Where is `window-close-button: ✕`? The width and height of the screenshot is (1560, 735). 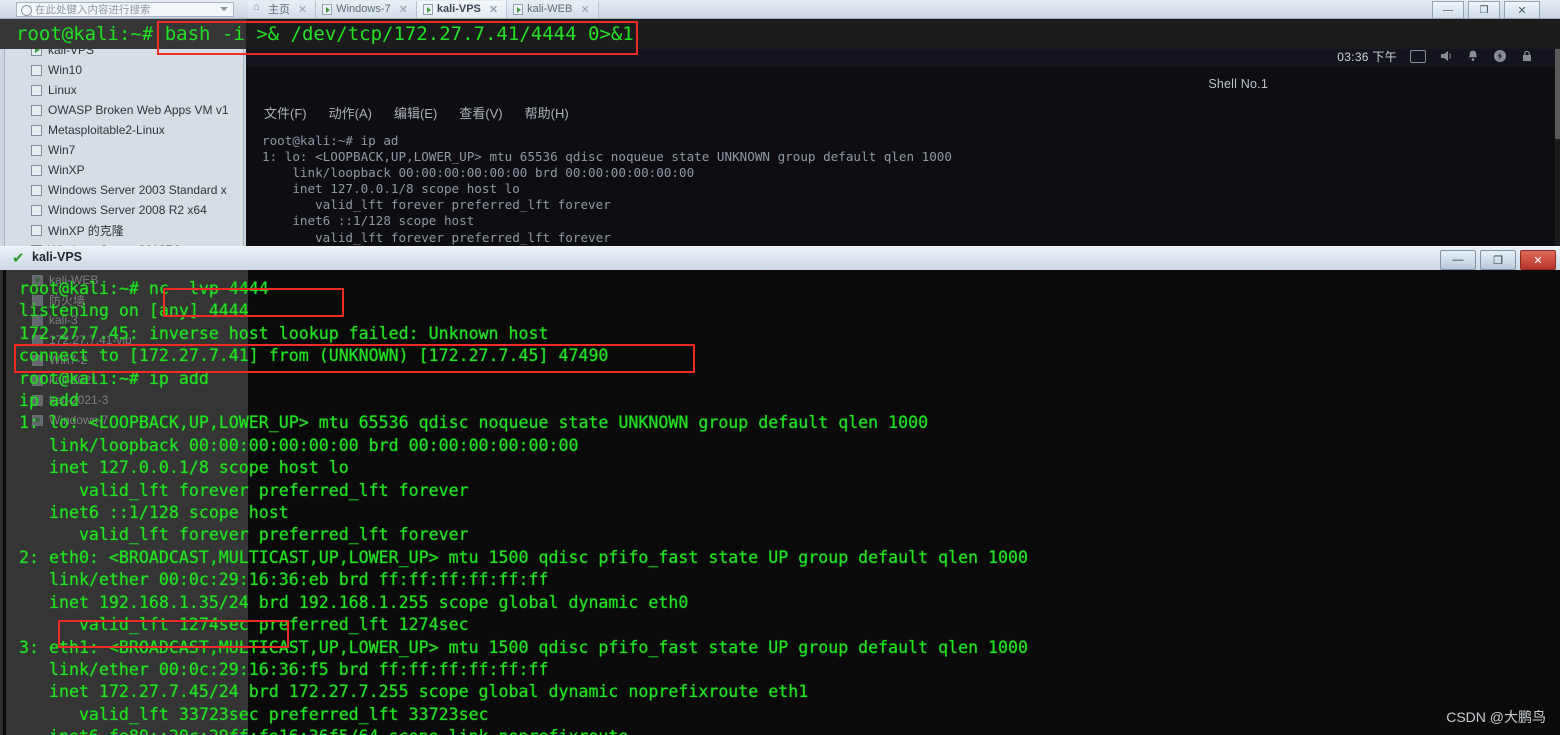 window-close-button: ✕ is located at coordinates (1538, 260).